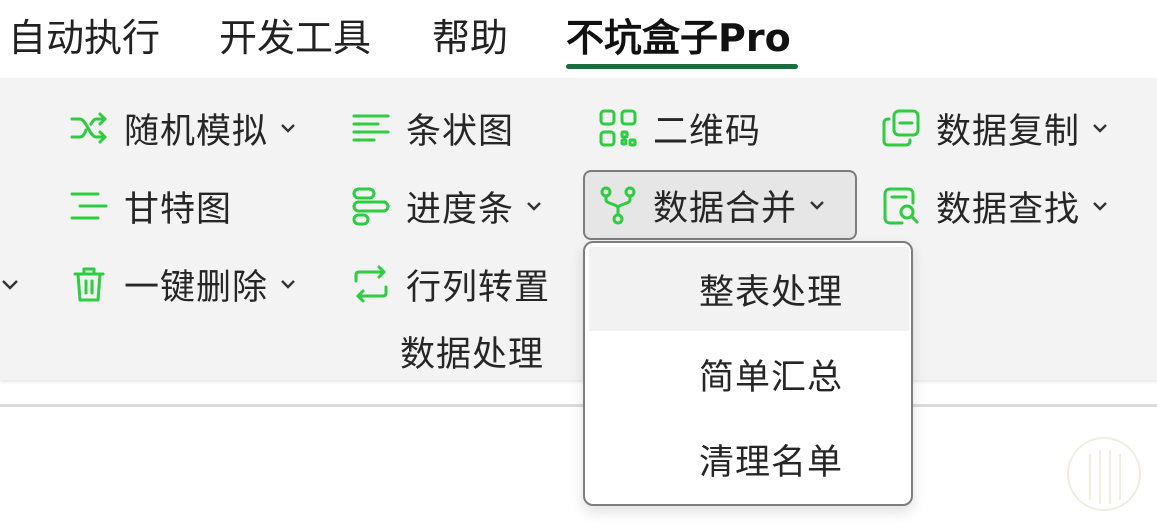  Describe the element at coordinates (1008, 131) in the screenshot. I see `data-copy-label: 数据复制` at that location.